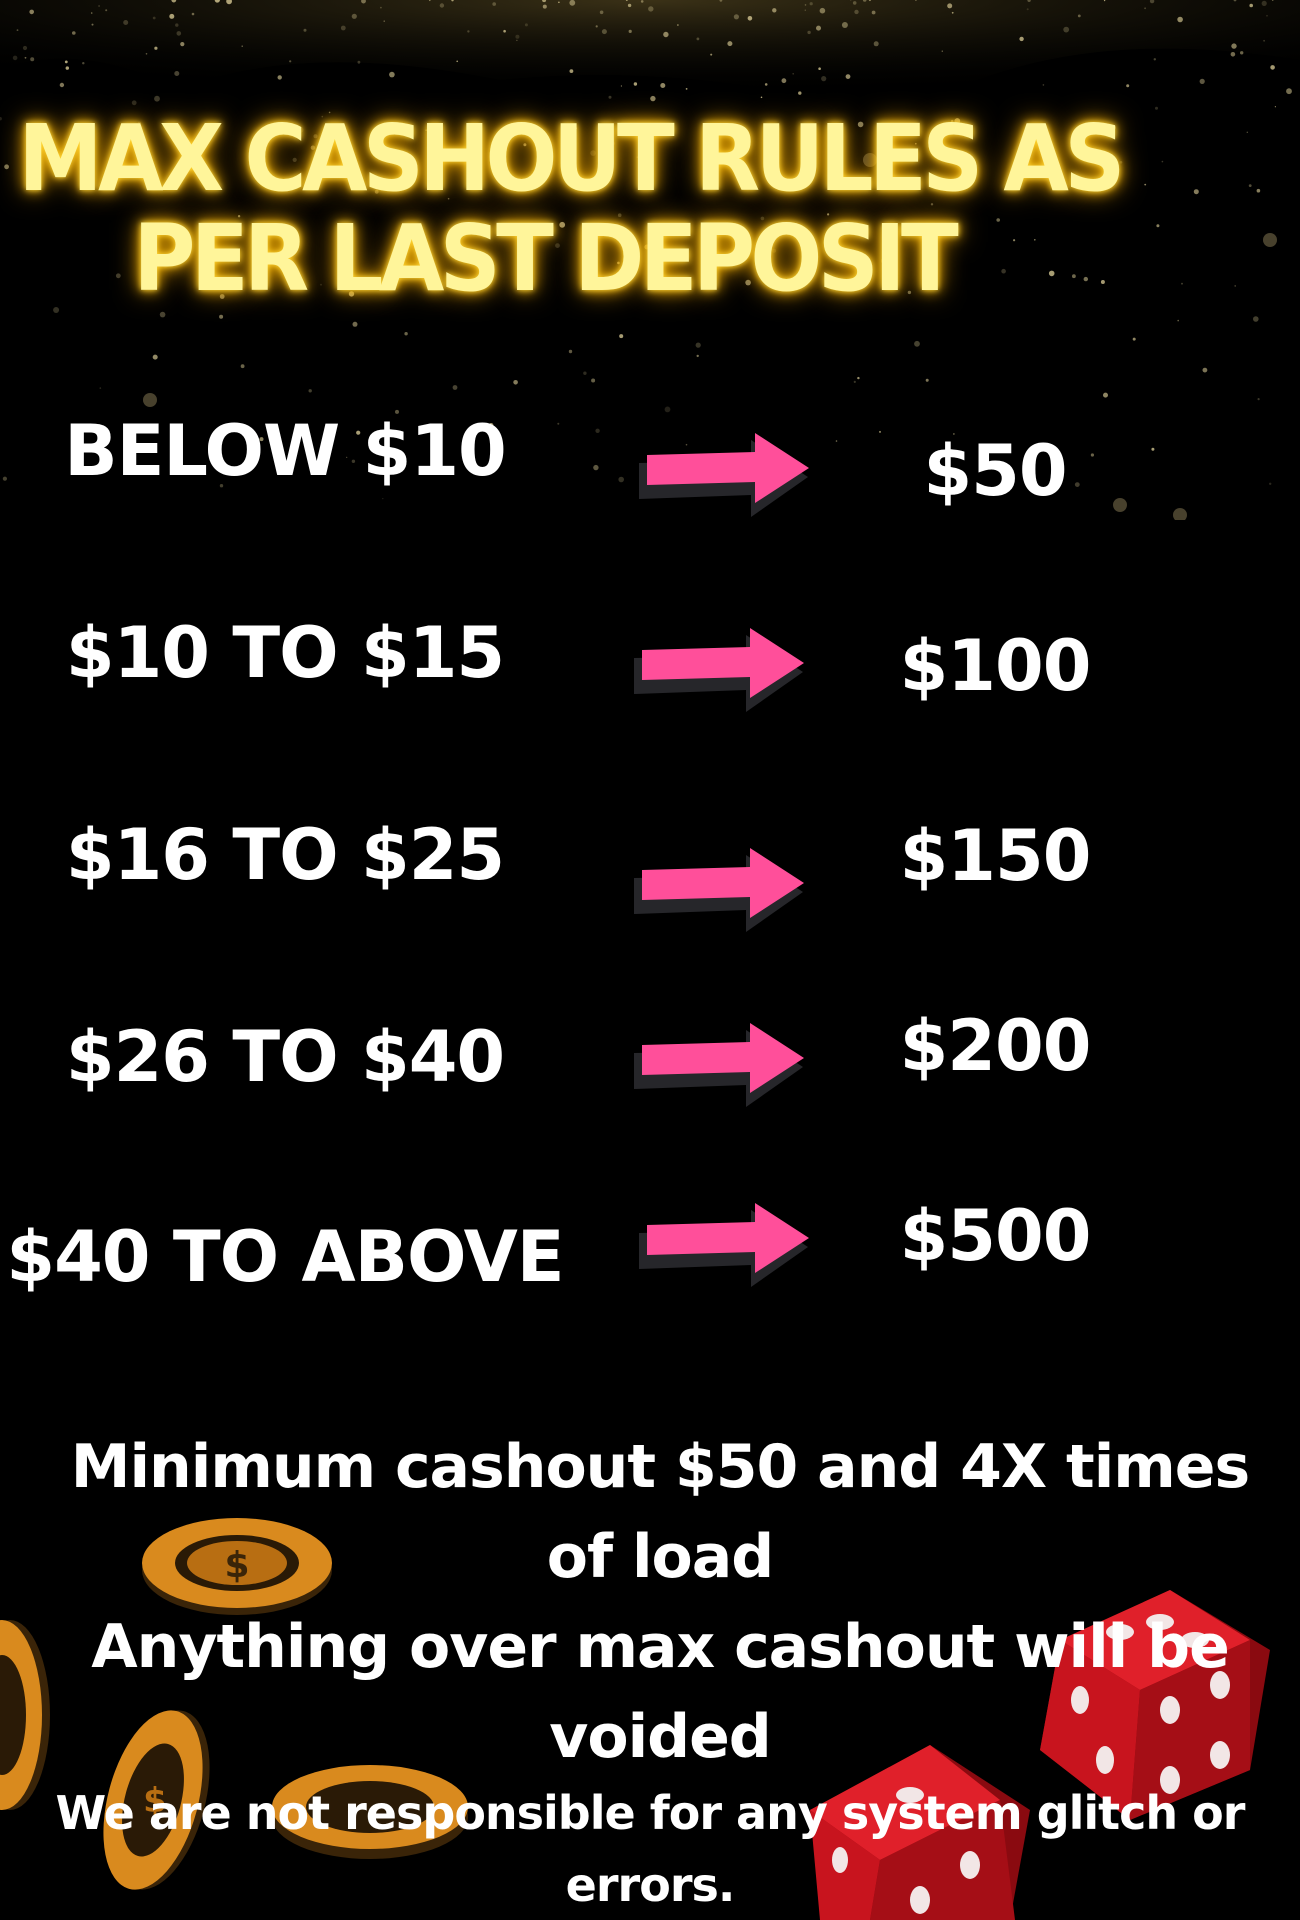 This screenshot has height=1920, width=1300. What do you see at coordinates (650, 680) in the screenshot?
I see `rule-row: $10 TO $15 $100` at bounding box center [650, 680].